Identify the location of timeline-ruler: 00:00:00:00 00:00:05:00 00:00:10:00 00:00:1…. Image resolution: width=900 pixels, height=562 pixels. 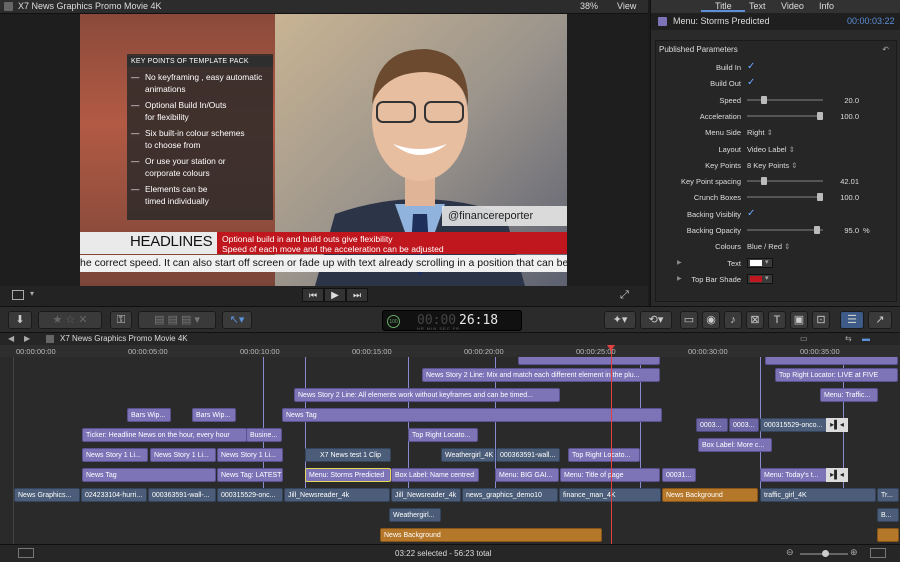
(450, 351).